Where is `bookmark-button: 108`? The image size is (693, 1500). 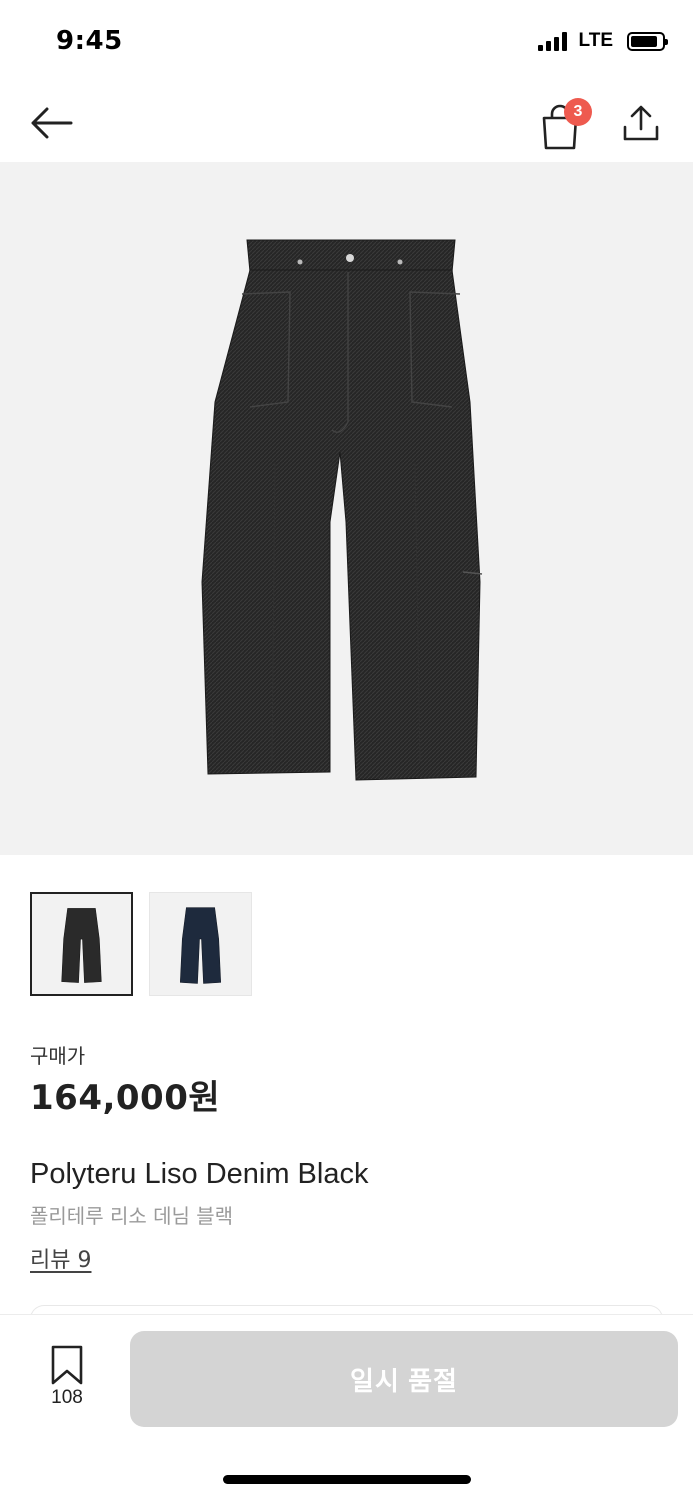
bookmark-button: 108 is located at coordinates (67, 1381).